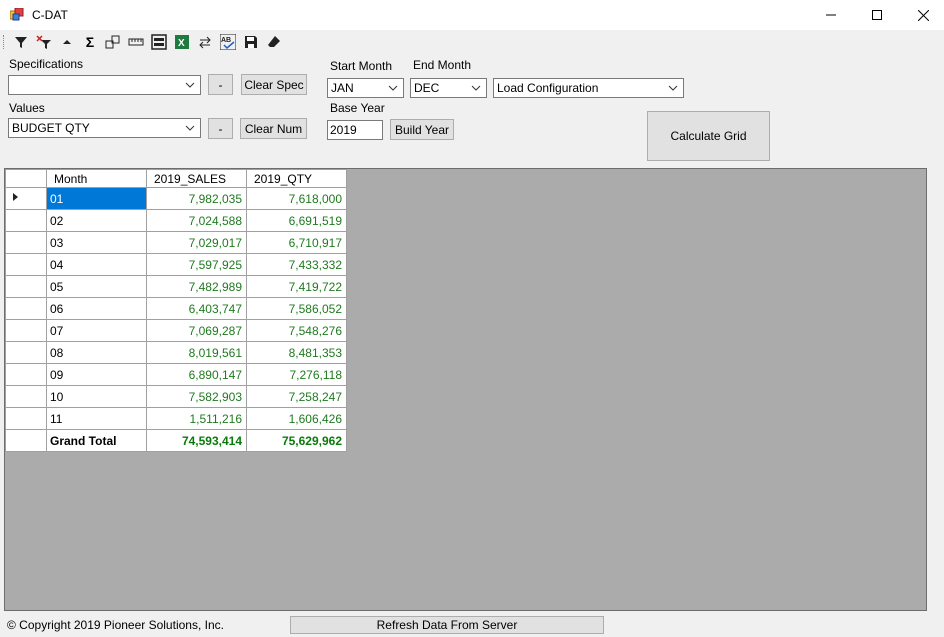  Describe the element at coordinates (96, 264) in the screenshot. I see `month-cell: 04` at that location.